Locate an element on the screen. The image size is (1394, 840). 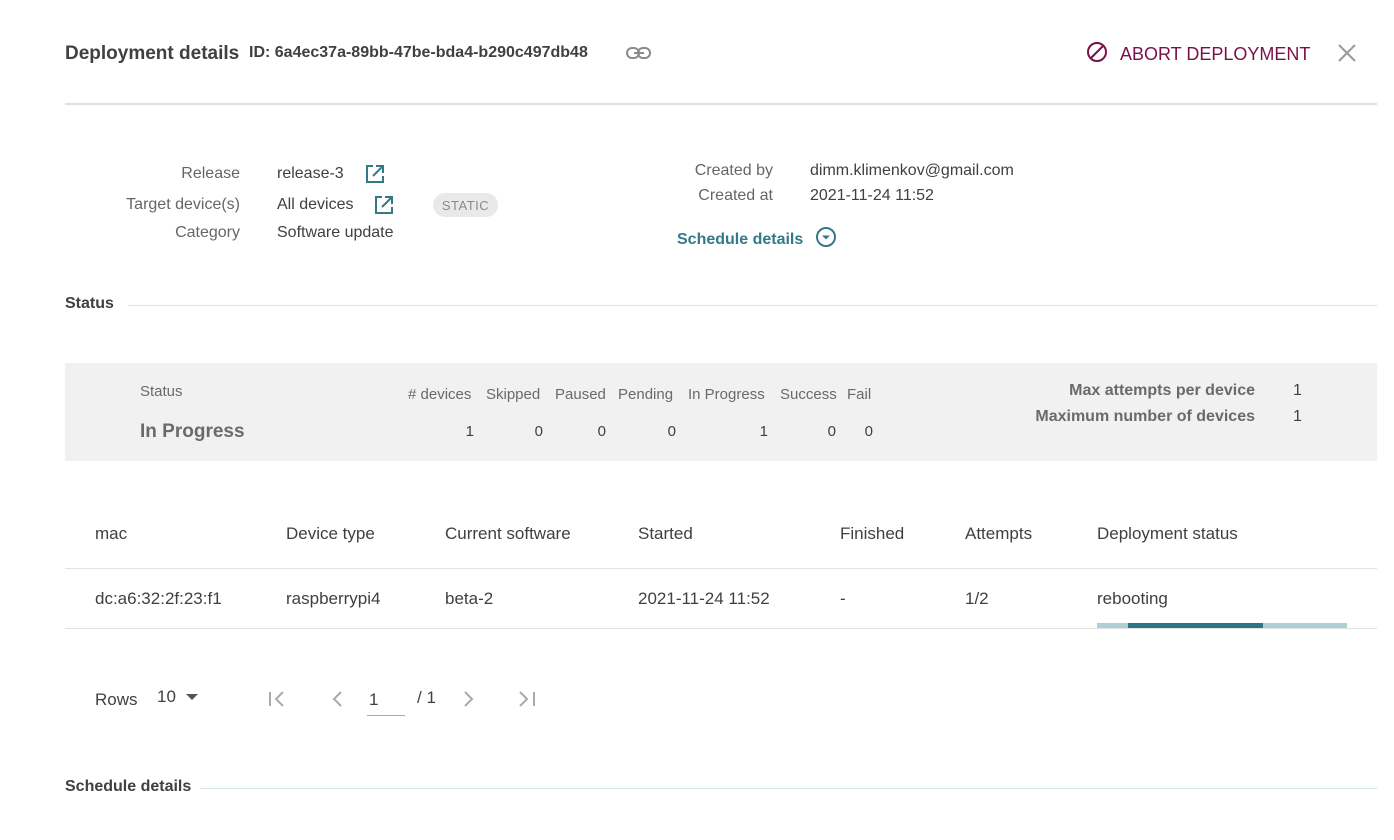
status-value: In Progress is located at coordinates (192, 431).